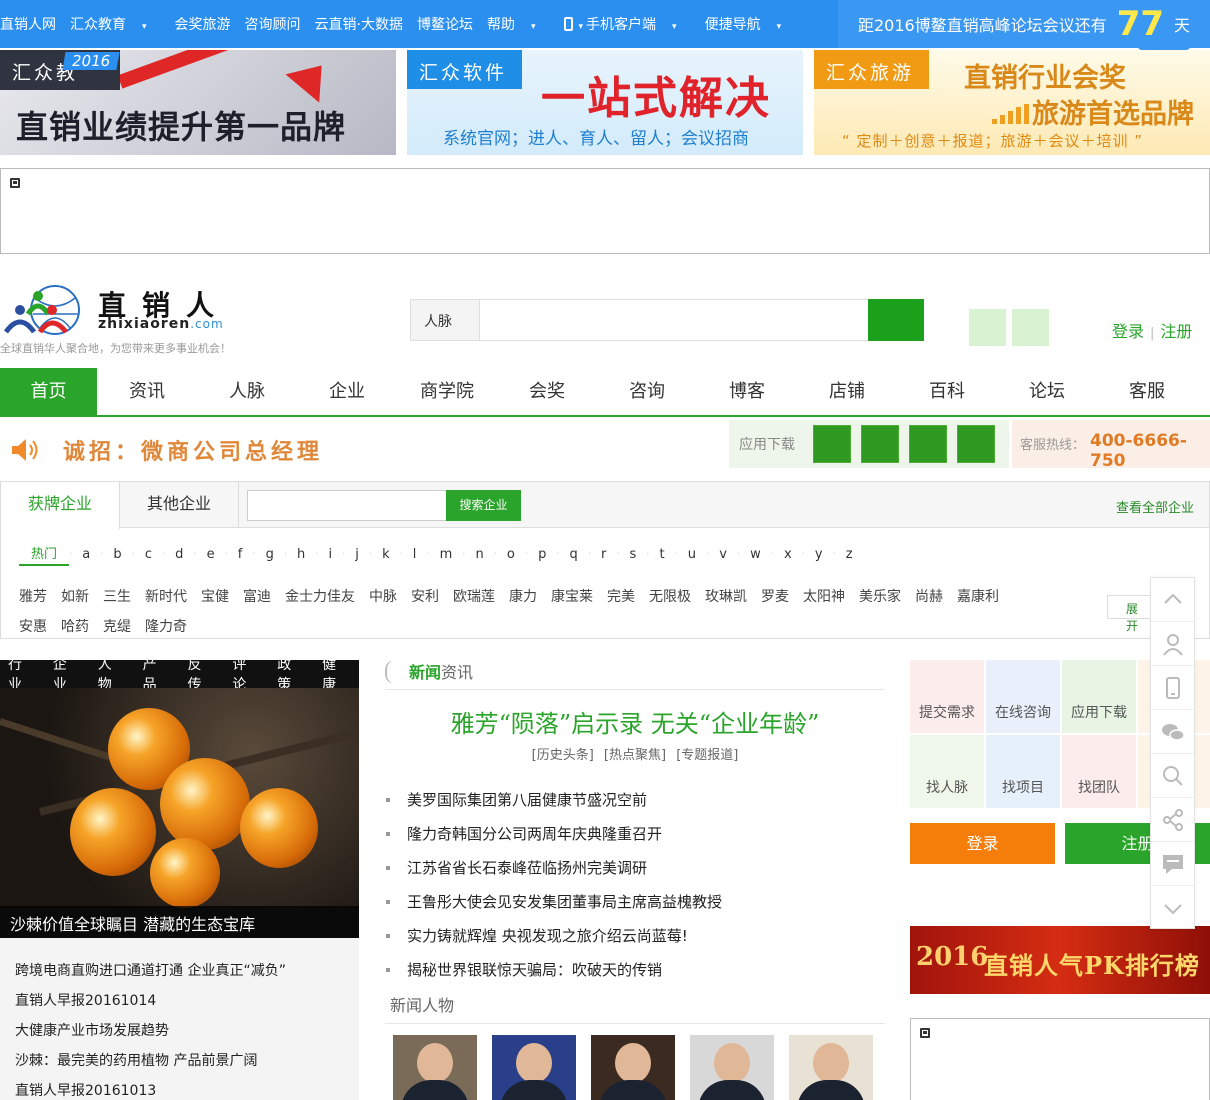 The image size is (1210, 1100). What do you see at coordinates (636, 837) in the screenshot?
I see `news-item: 隆力奇韩国分公司两周年庆典隆重召开` at bounding box center [636, 837].